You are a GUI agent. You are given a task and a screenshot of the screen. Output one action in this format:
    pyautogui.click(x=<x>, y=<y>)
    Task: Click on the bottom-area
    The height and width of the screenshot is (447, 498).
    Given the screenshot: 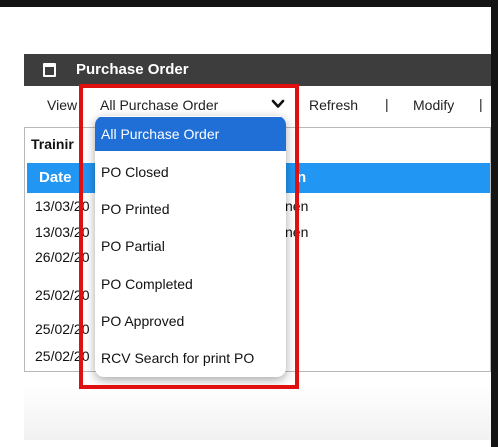 What is the action you would take?
    pyautogui.click(x=257, y=412)
    